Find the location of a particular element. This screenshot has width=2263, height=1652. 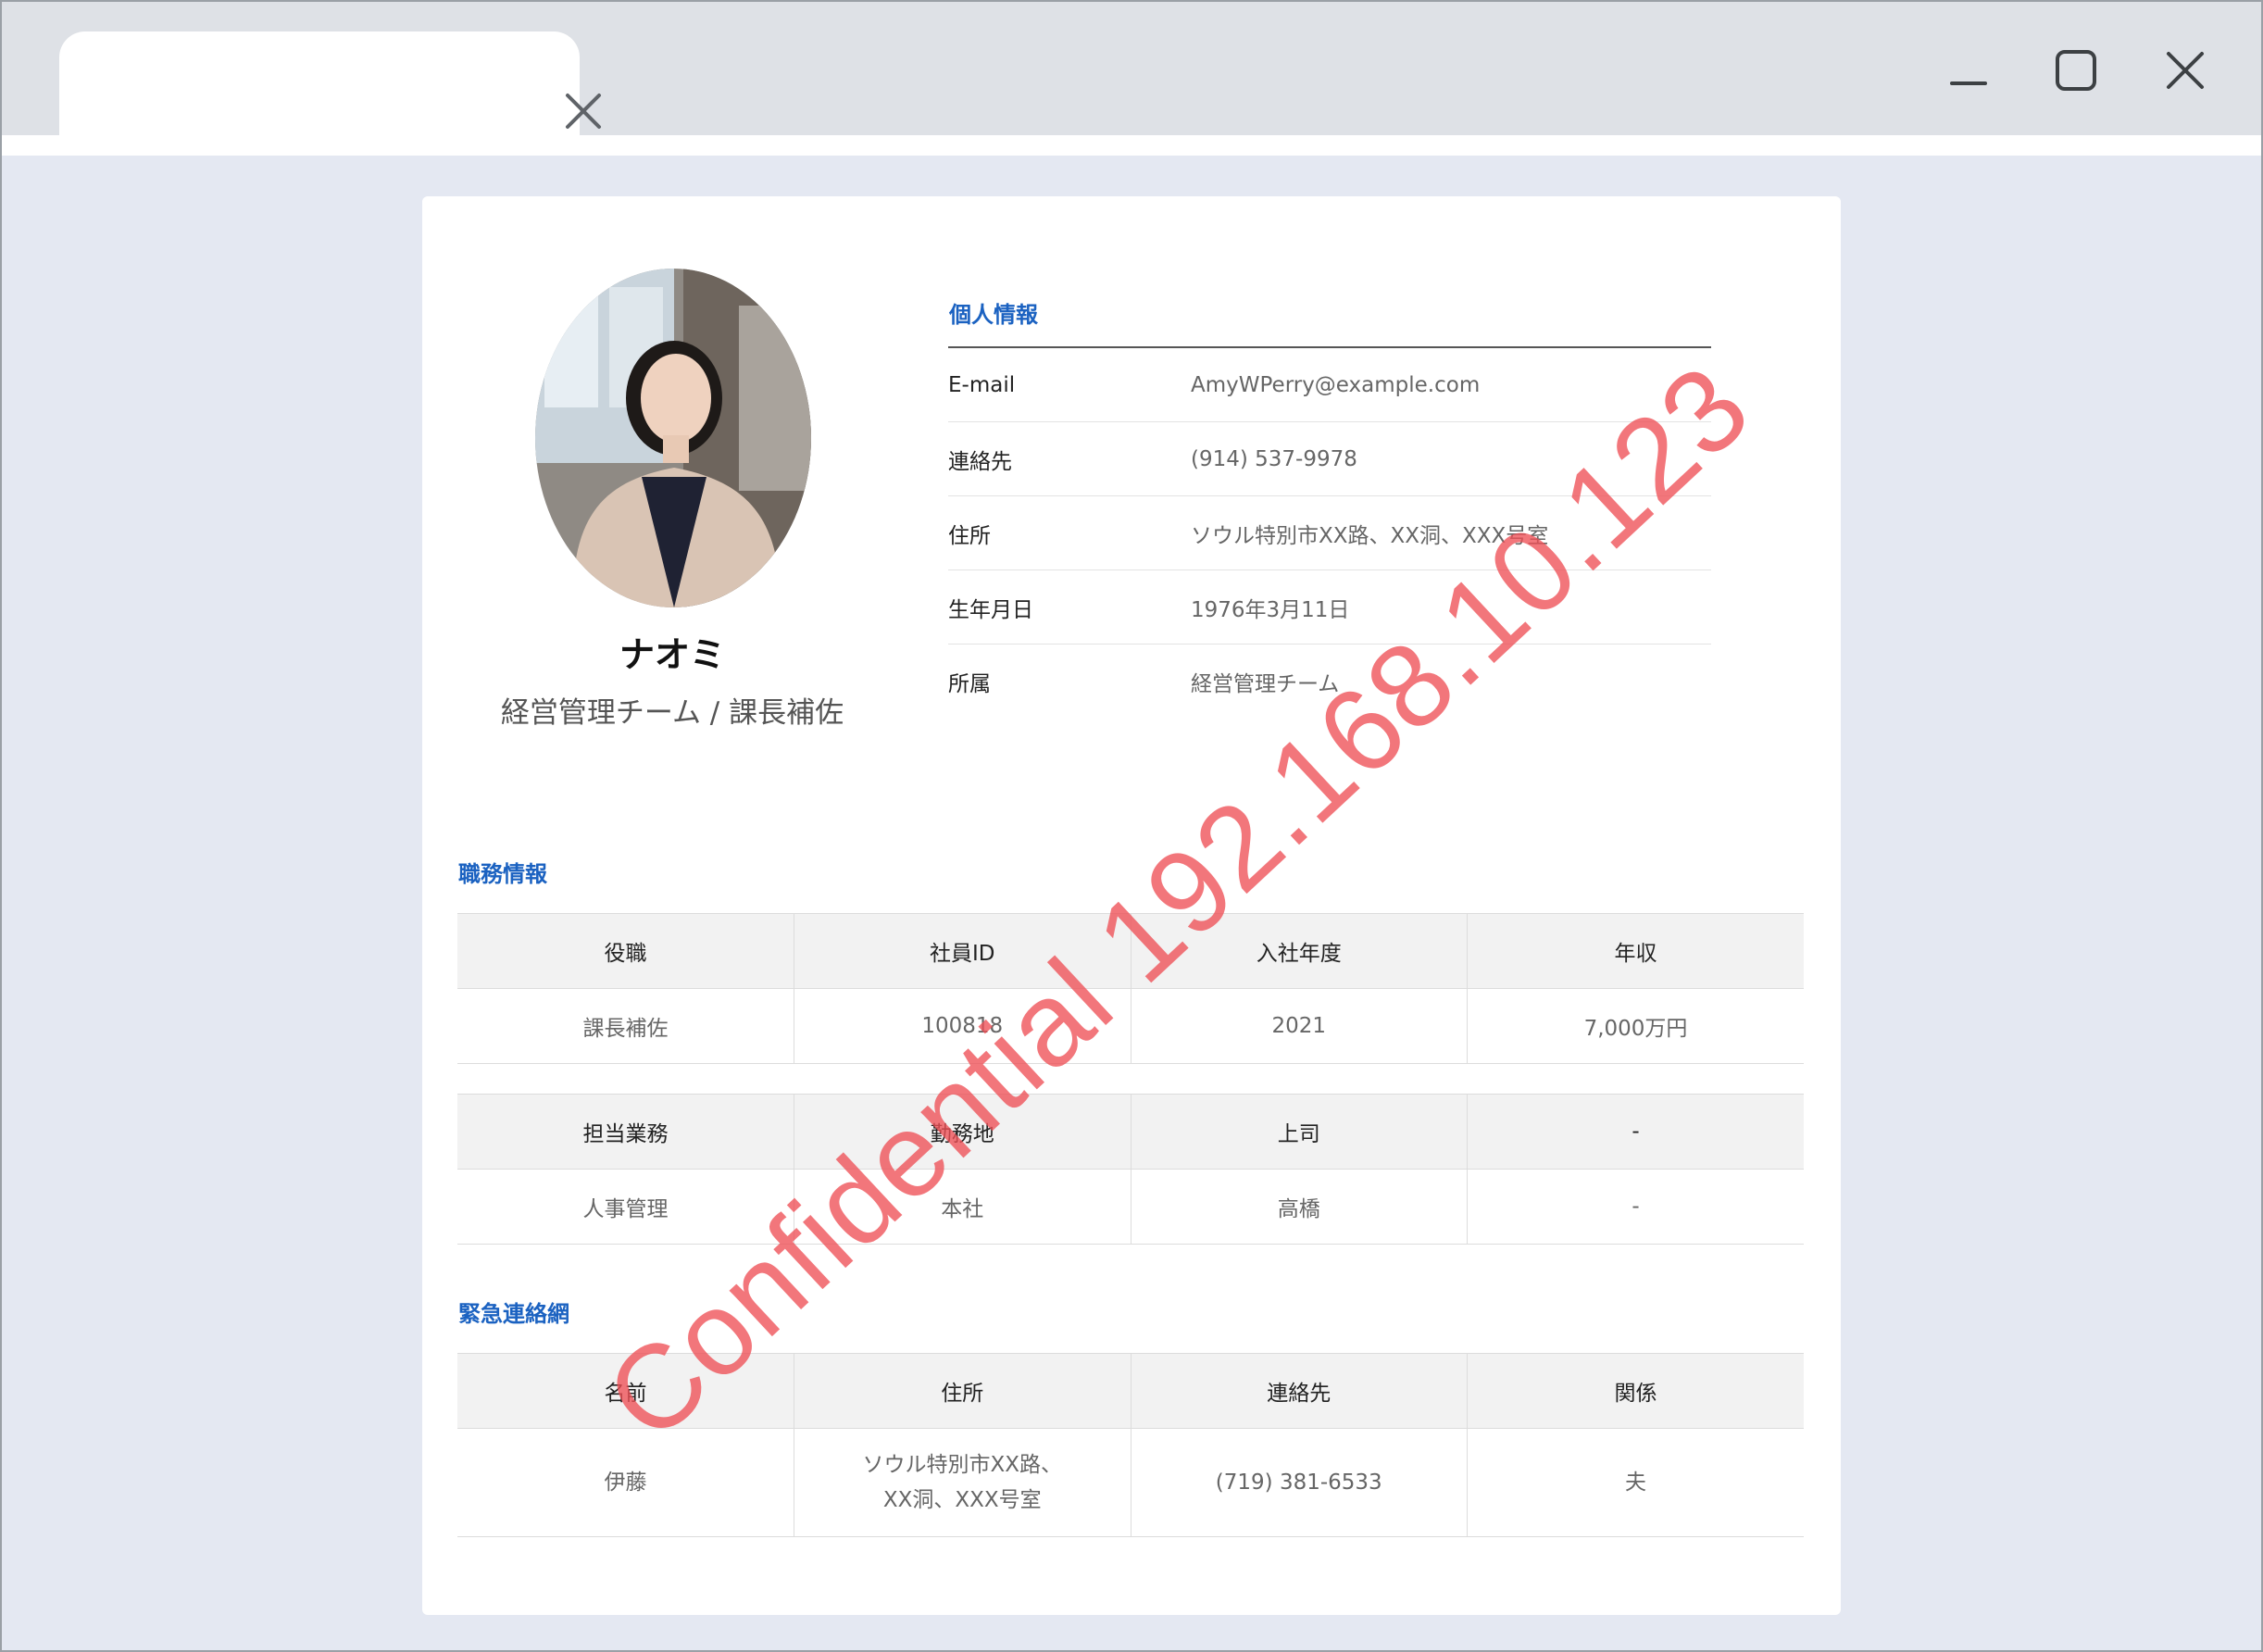

profile-role: 経営管理チーム / 課長補佐 is located at coordinates (672, 713).